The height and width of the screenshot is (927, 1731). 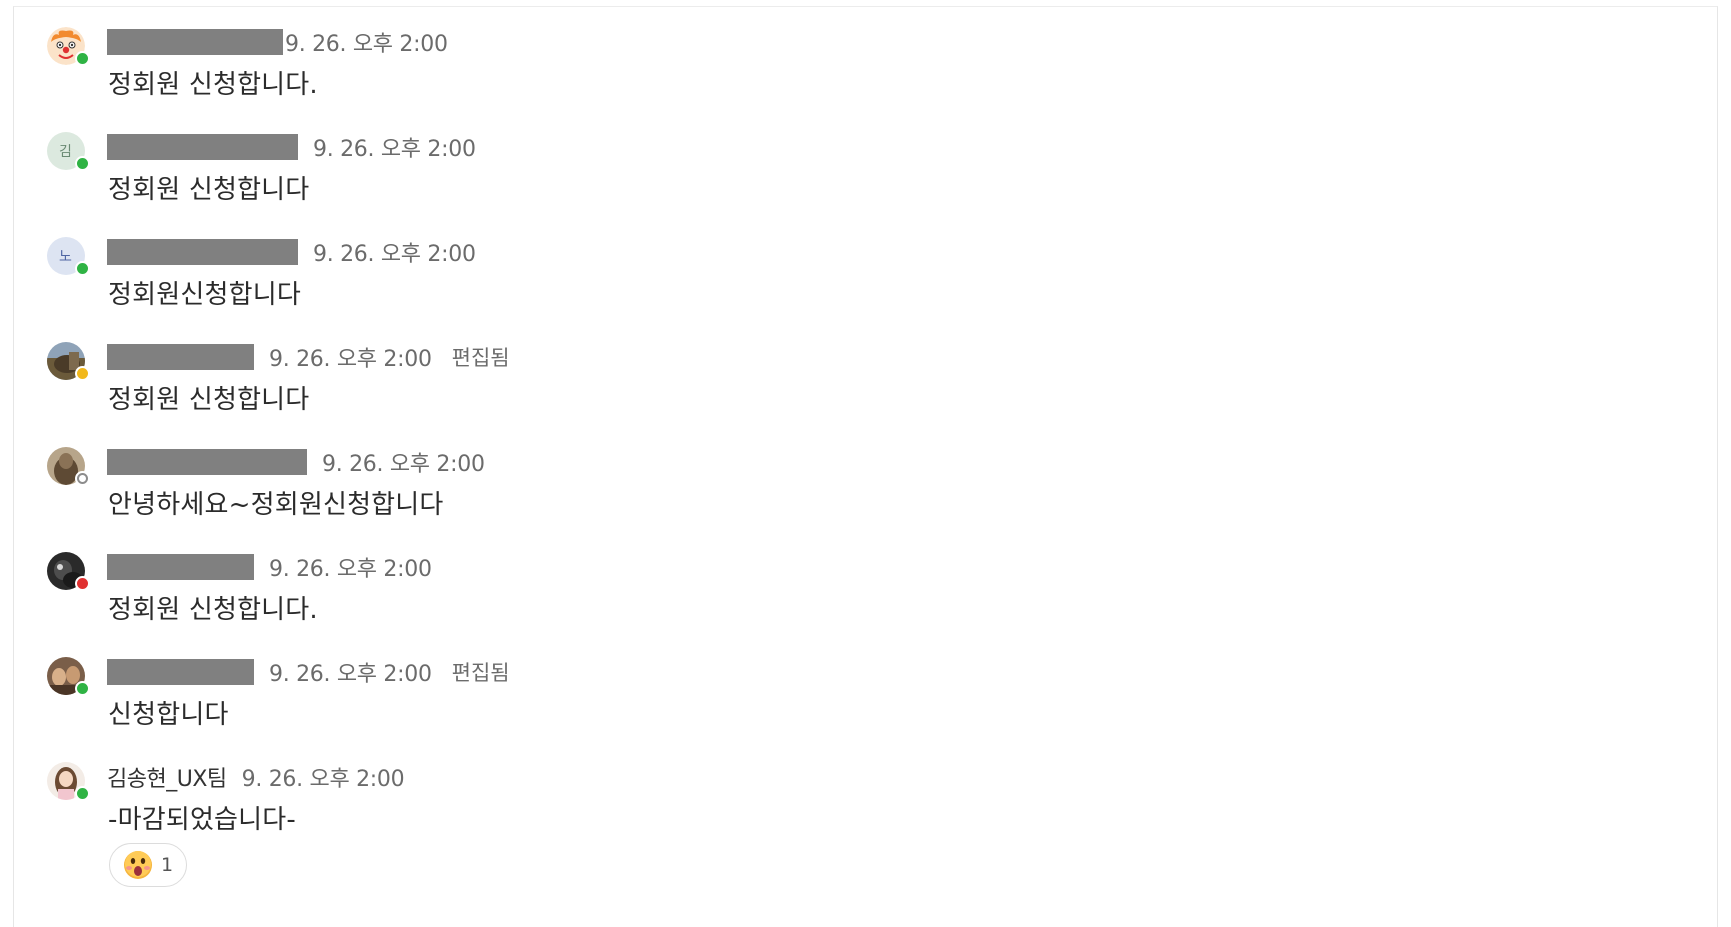 I want to click on shocked-face-emoji-icon, so click(x=137, y=865).